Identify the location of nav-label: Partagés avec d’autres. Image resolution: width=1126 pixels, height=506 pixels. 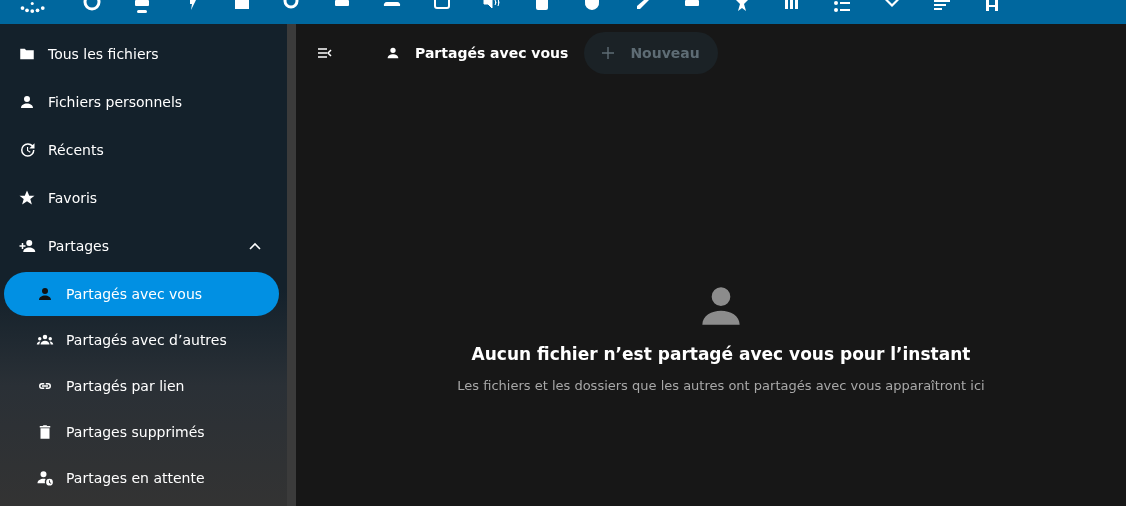
(147, 340).